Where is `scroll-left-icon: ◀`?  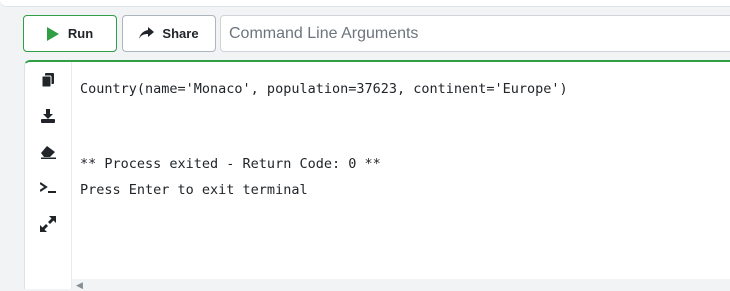 scroll-left-icon: ◀ is located at coordinates (79, 285).